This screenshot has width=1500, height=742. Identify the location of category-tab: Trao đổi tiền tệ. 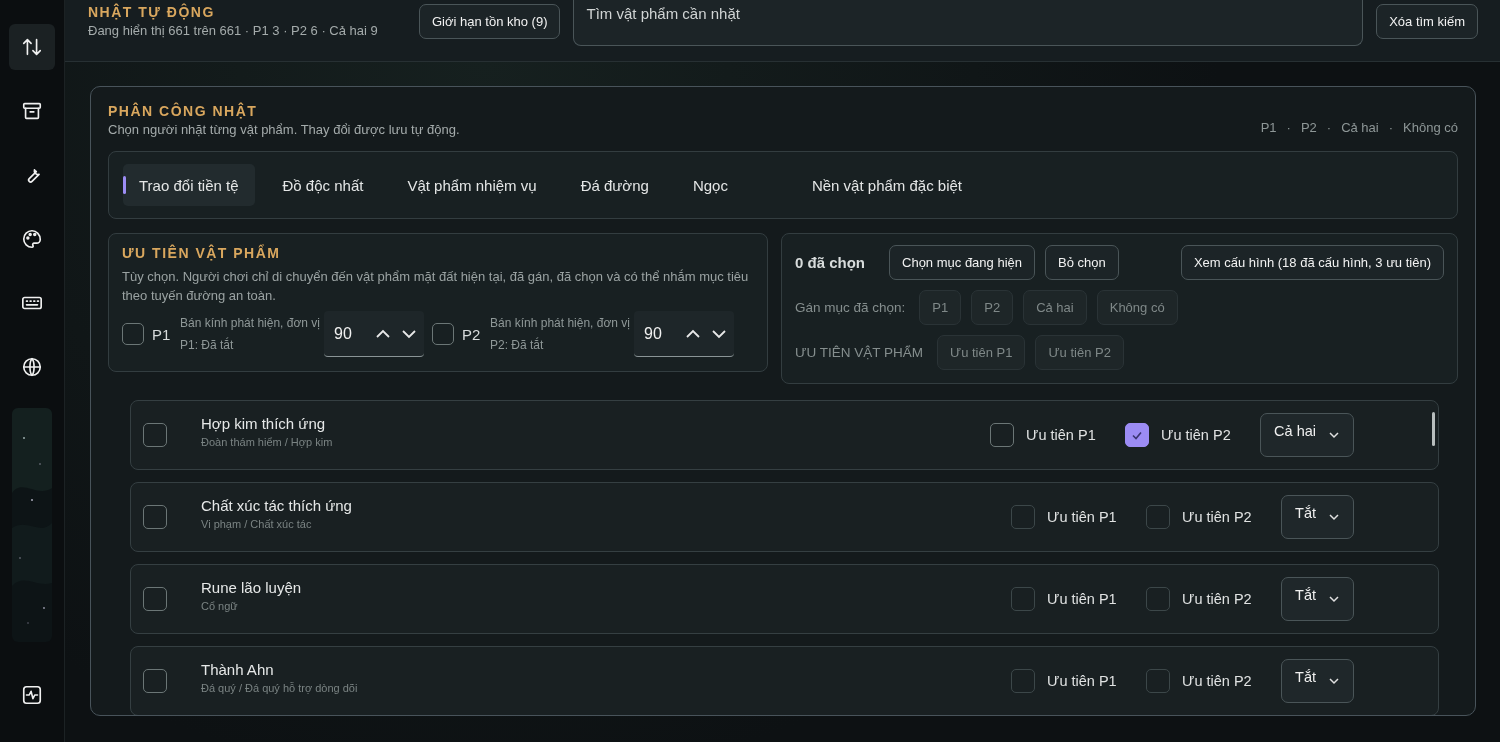
(189, 185).